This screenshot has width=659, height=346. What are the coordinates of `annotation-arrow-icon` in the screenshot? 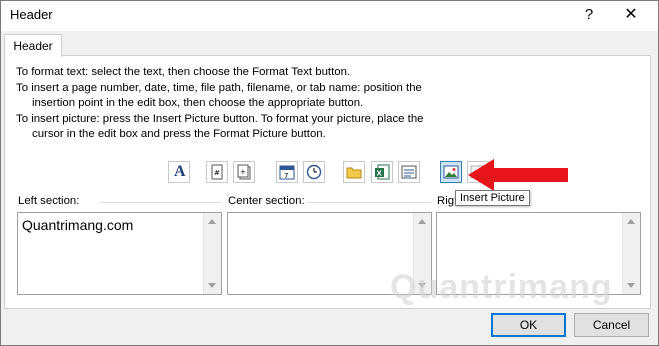 It's located at (518, 175).